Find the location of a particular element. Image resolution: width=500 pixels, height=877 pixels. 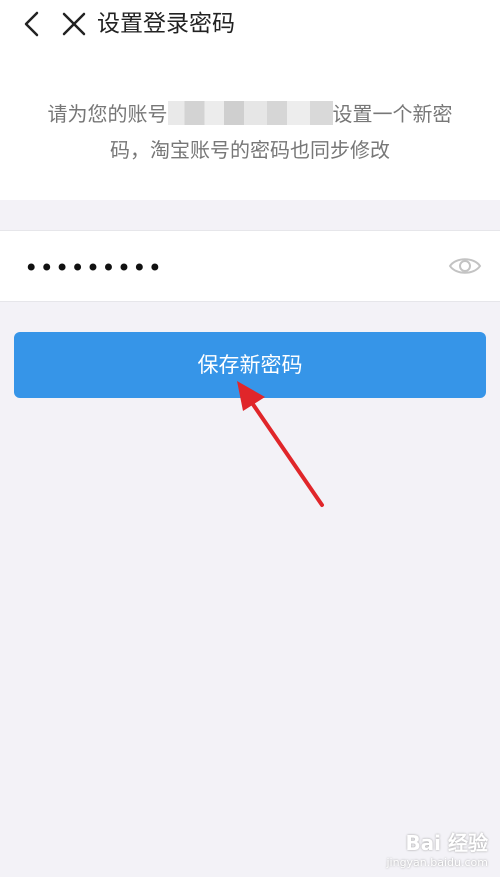

chevron-left-icon is located at coordinates (32, 24).